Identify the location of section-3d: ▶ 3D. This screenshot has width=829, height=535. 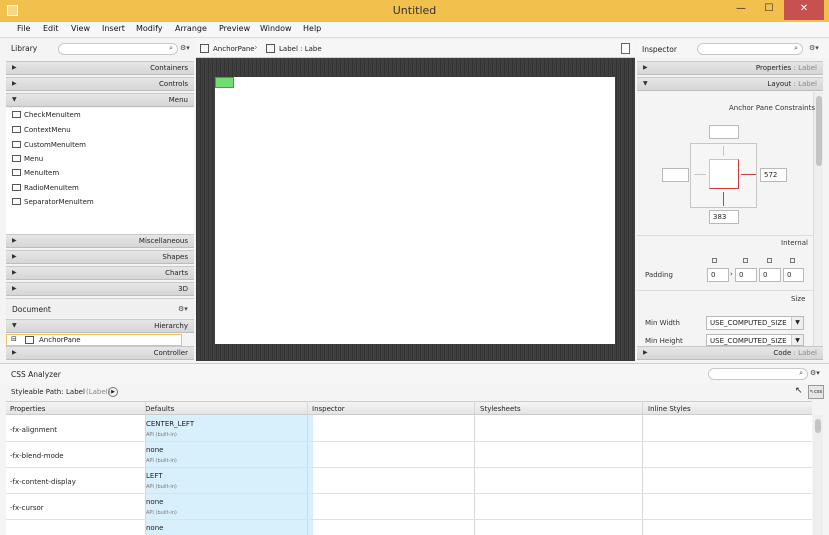
(100, 289).